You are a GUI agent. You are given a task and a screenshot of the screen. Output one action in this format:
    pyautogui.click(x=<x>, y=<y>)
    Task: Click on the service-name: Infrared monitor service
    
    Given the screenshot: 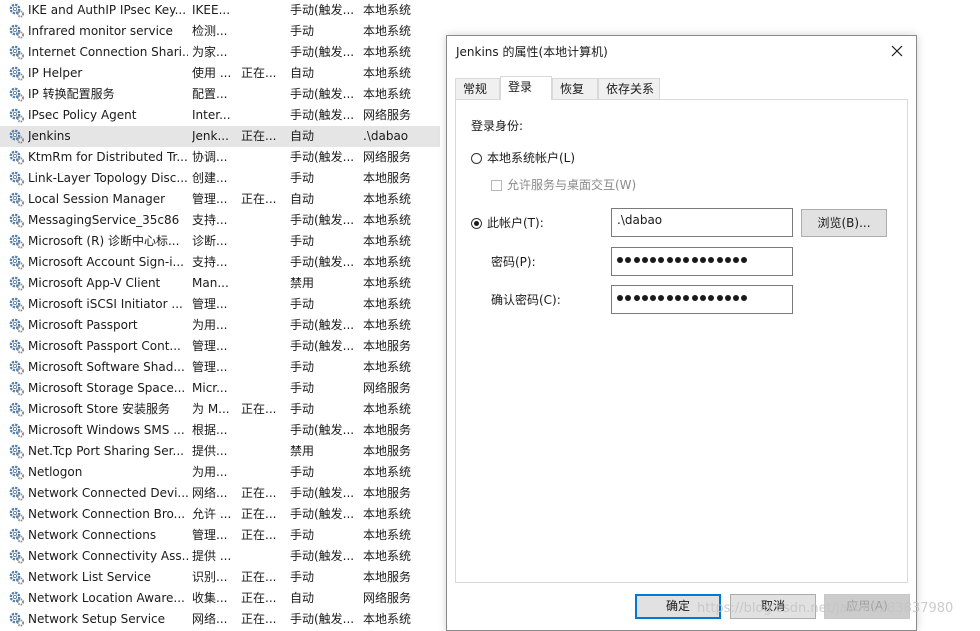 What is the action you would take?
    pyautogui.click(x=100, y=31)
    